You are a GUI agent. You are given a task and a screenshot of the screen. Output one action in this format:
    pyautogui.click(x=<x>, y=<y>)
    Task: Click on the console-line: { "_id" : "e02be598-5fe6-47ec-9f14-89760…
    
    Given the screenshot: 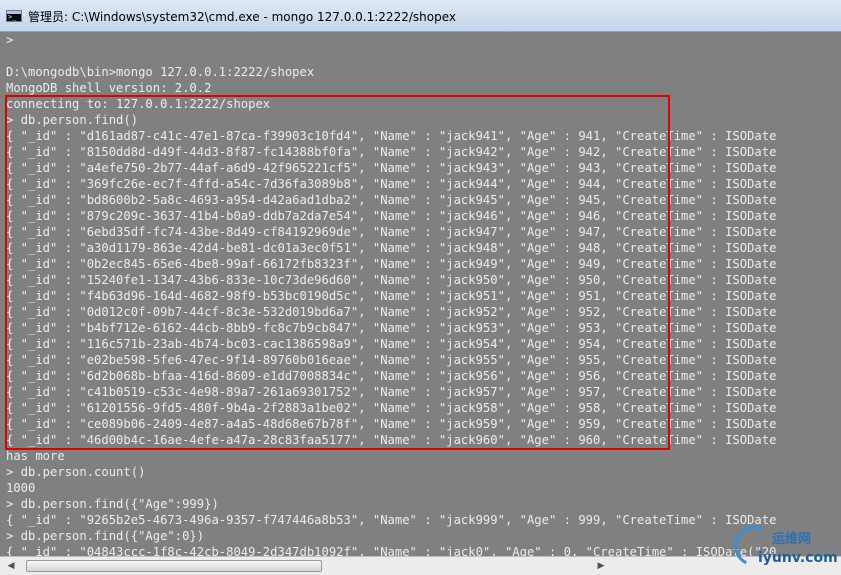 What is the action you would take?
    pyautogui.click(x=391, y=360)
    